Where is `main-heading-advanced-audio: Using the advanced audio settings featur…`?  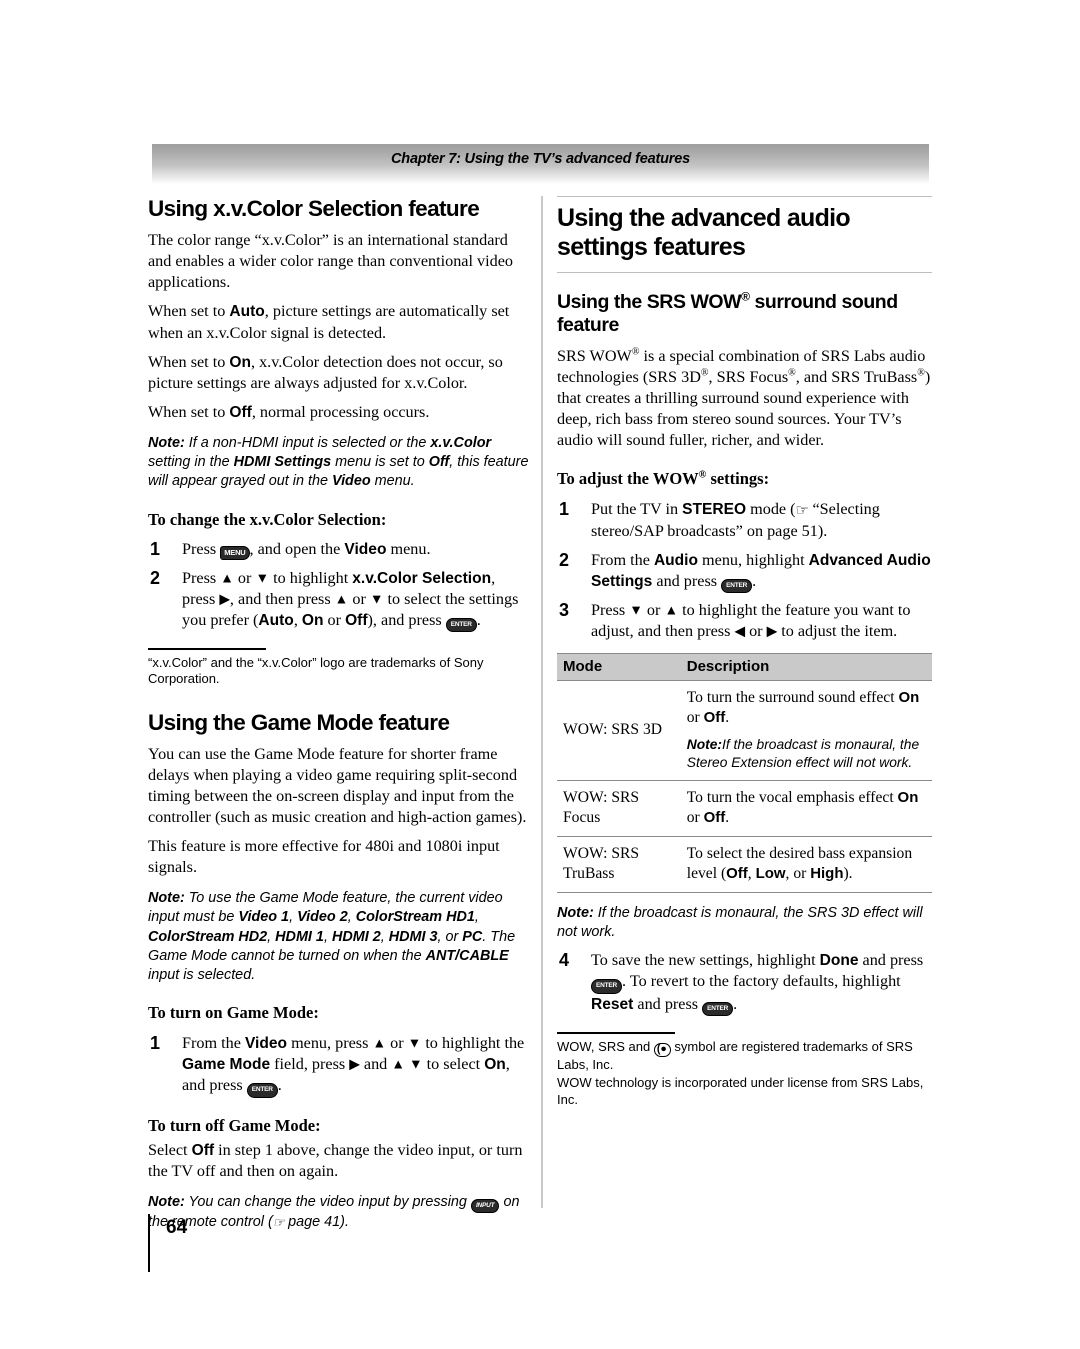 main-heading-advanced-audio: Using the advanced audio settings featur… is located at coordinates (744, 234).